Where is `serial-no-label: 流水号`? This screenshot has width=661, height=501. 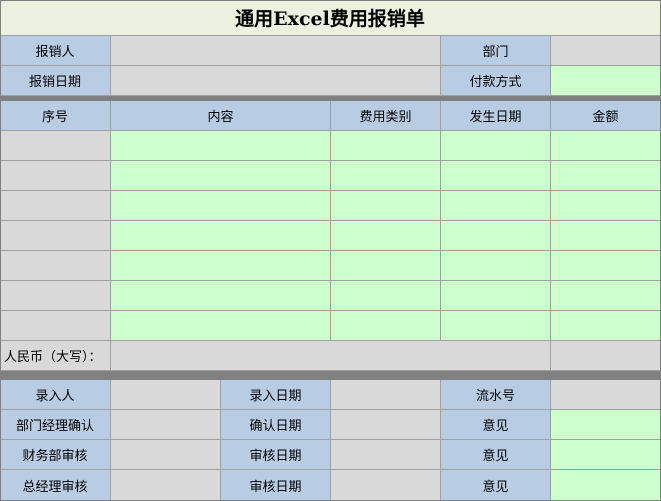
serial-no-label: 流水号 is located at coordinates (496, 395).